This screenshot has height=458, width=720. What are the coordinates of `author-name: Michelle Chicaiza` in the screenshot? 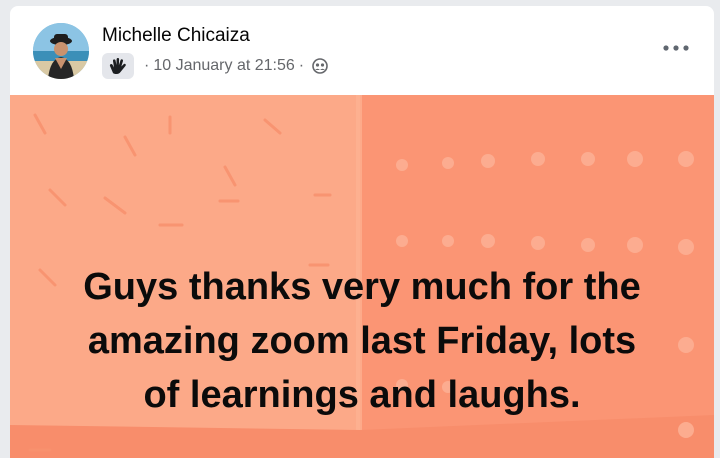 It's located at (176, 36).